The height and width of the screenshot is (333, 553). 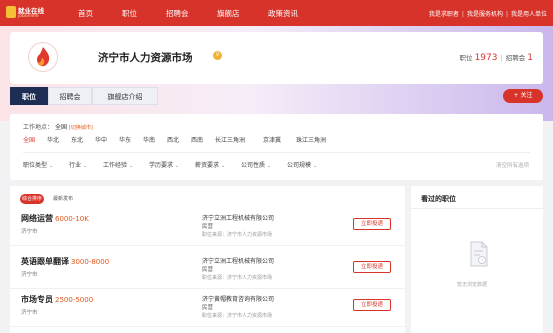 What do you see at coordinates (11, 12) in the screenshot?
I see `logo-mark-icon` at bounding box center [11, 12].